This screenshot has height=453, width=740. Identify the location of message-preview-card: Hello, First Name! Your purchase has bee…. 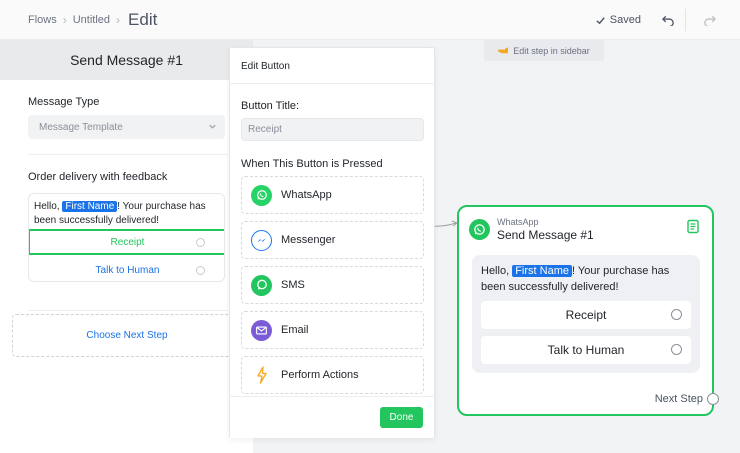
(126, 237).